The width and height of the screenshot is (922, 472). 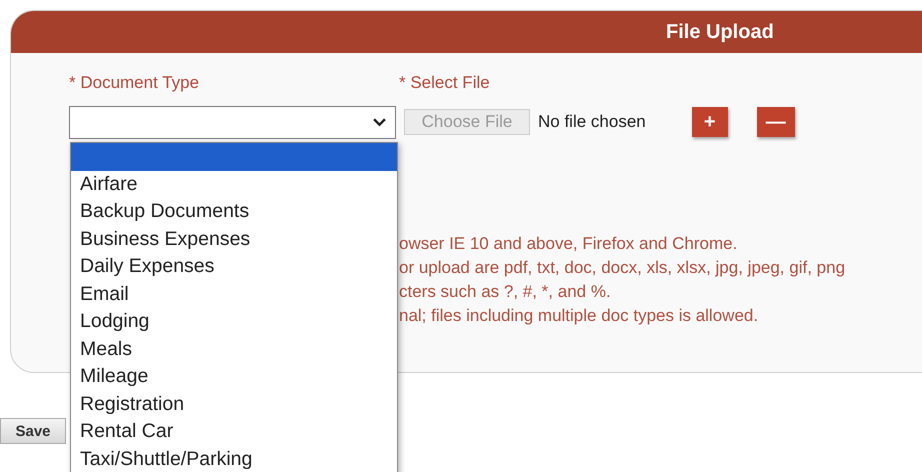 I want to click on save-button: Save, so click(x=33, y=431).